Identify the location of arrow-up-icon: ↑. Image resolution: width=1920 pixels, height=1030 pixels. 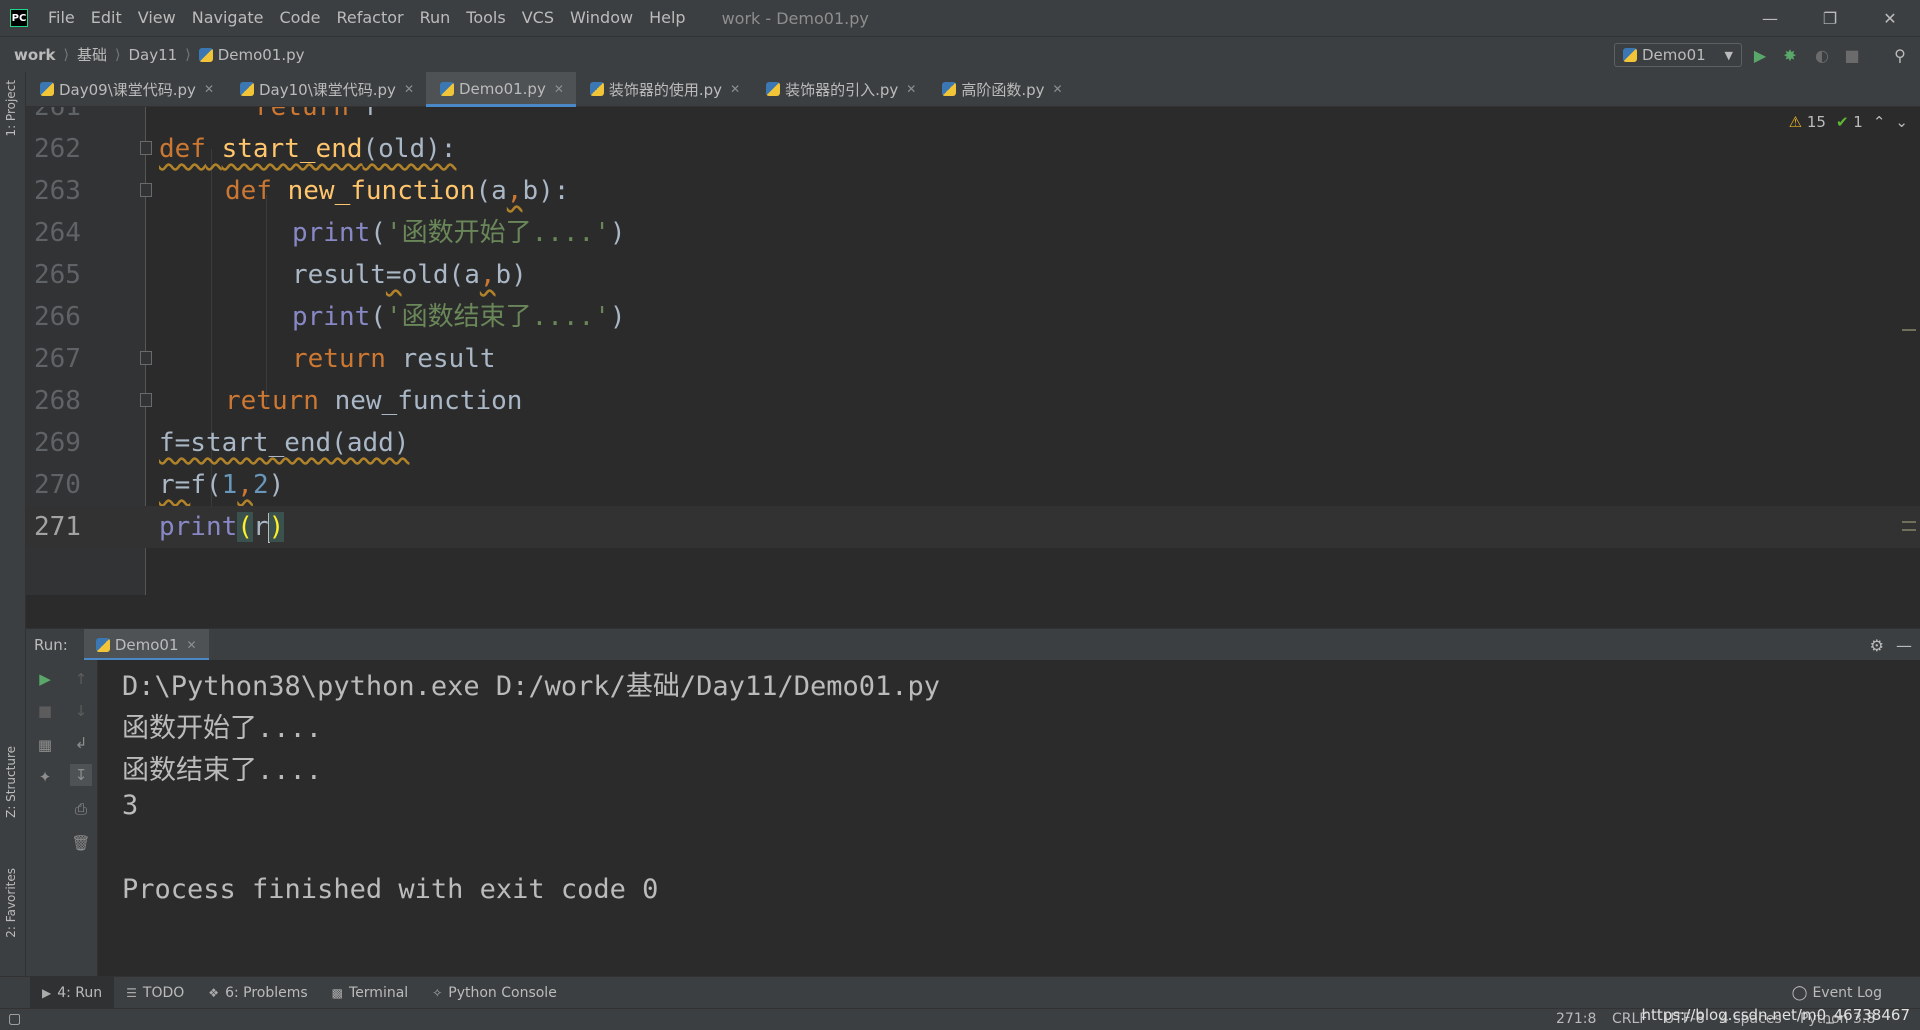
(81, 679).